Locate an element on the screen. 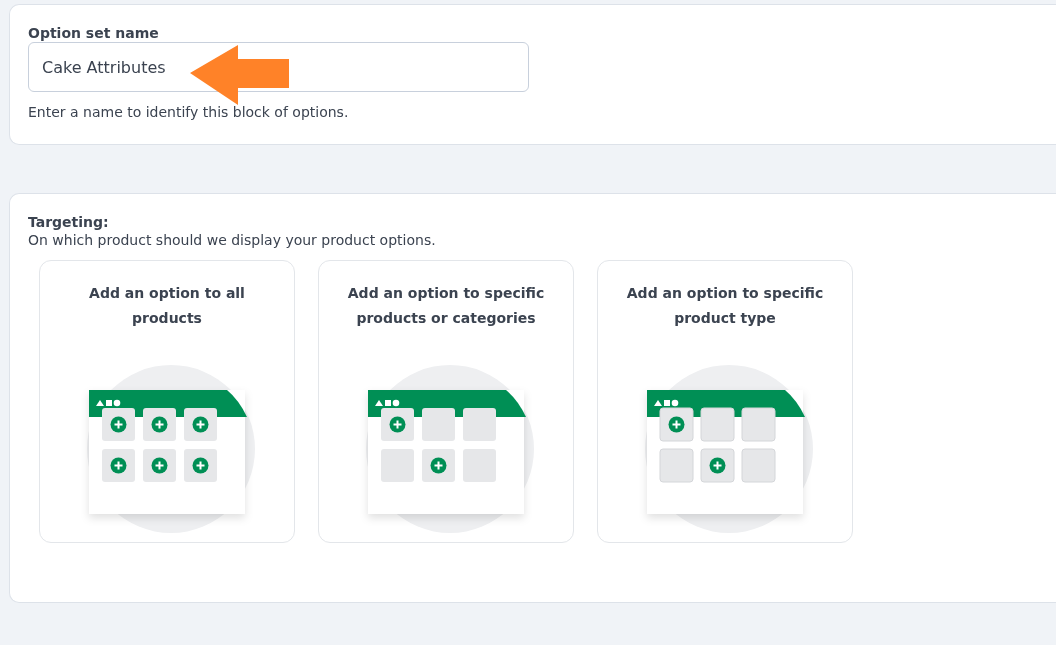 The image size is (1056, 645). arrow-icon is located at coordinates (240, 76).